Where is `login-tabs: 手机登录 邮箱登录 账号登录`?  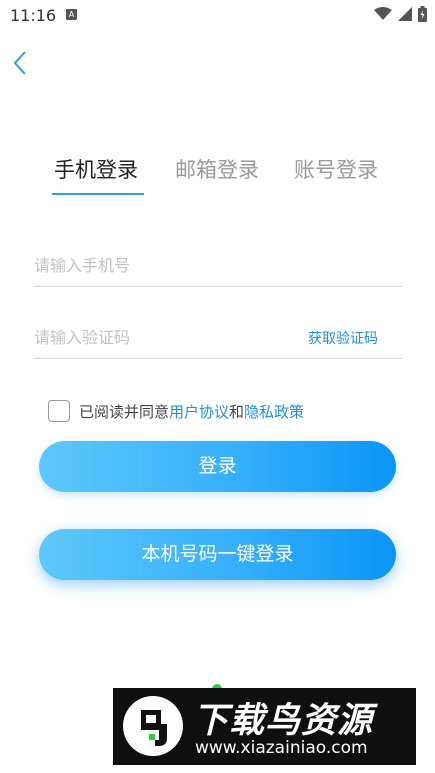 login-tabs: 手机登录 邮箱登录 账号登录 is located at coordinates (217, 175).